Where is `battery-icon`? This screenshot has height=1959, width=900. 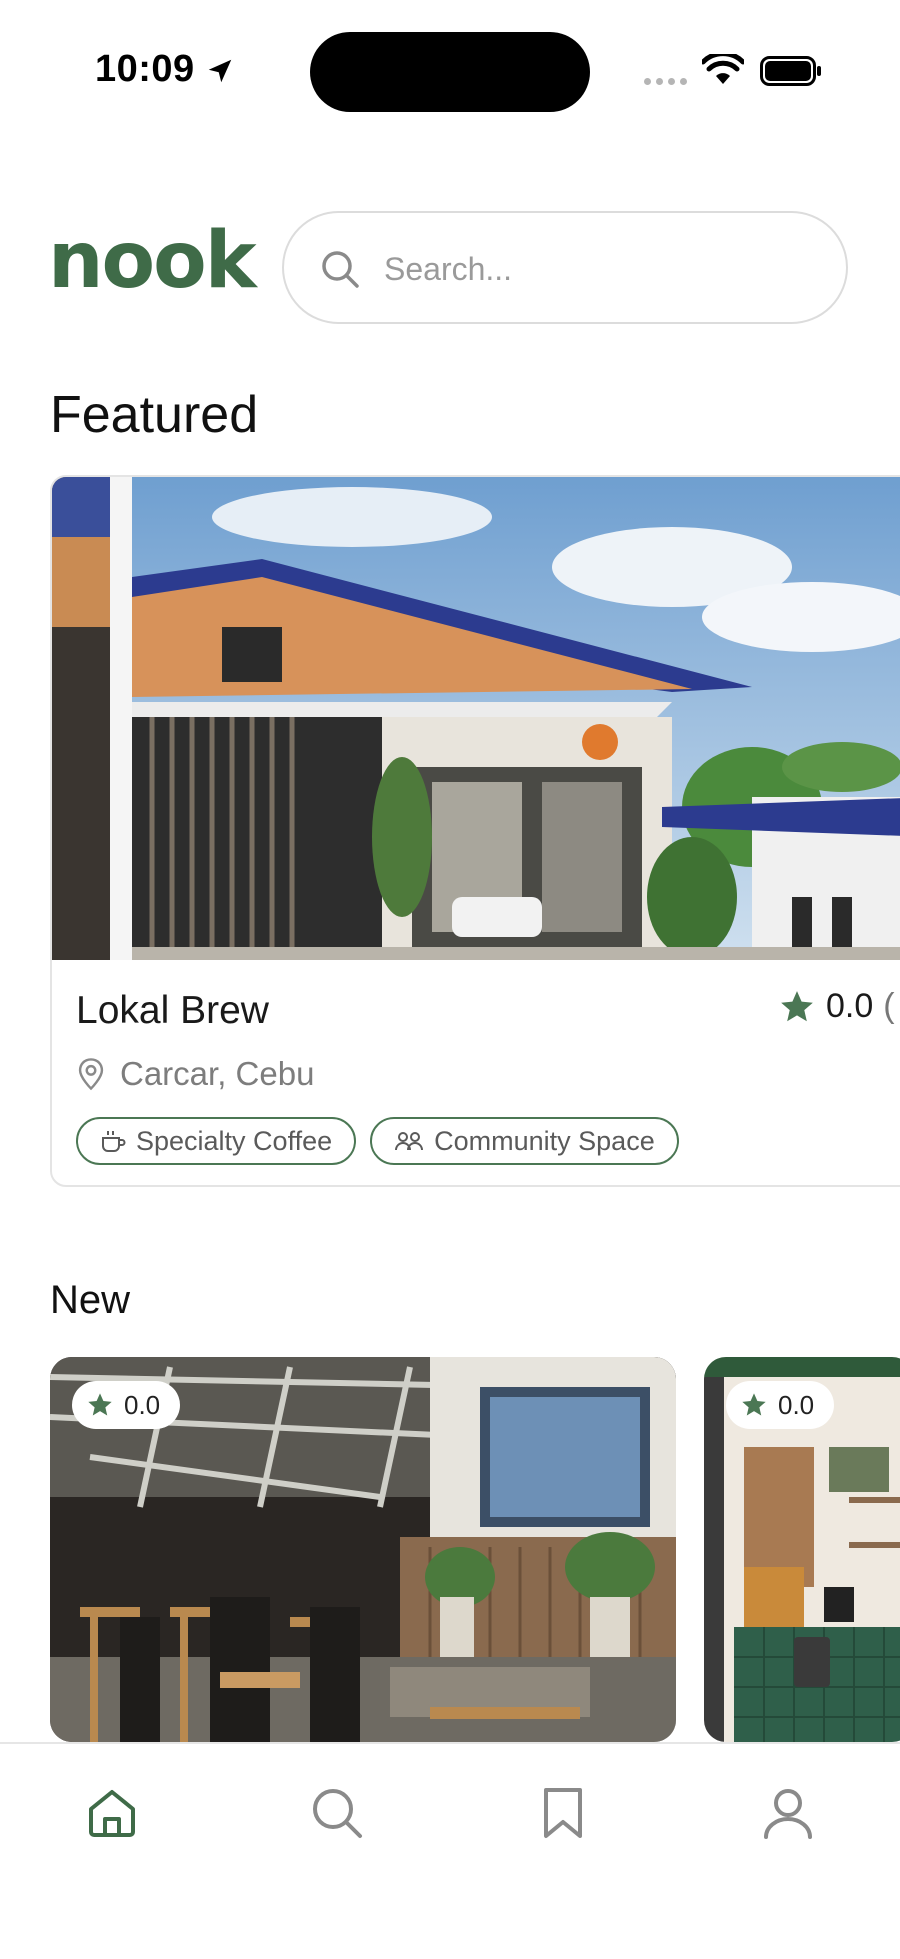
battery-icon is located at coordinates (790, 71).